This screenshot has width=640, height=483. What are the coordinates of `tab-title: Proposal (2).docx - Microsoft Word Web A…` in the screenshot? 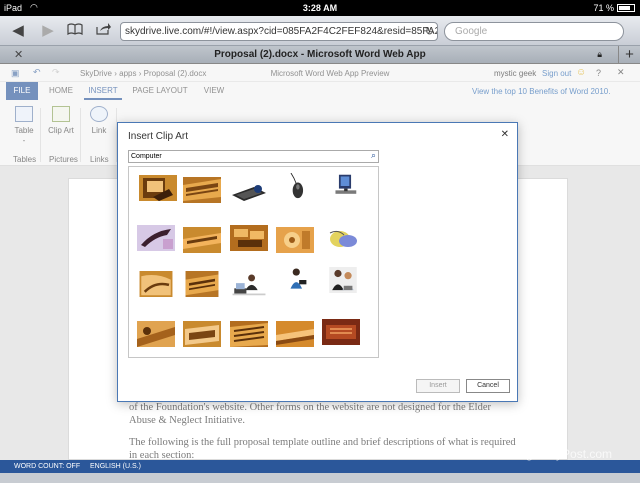 It's located at (320, 54).